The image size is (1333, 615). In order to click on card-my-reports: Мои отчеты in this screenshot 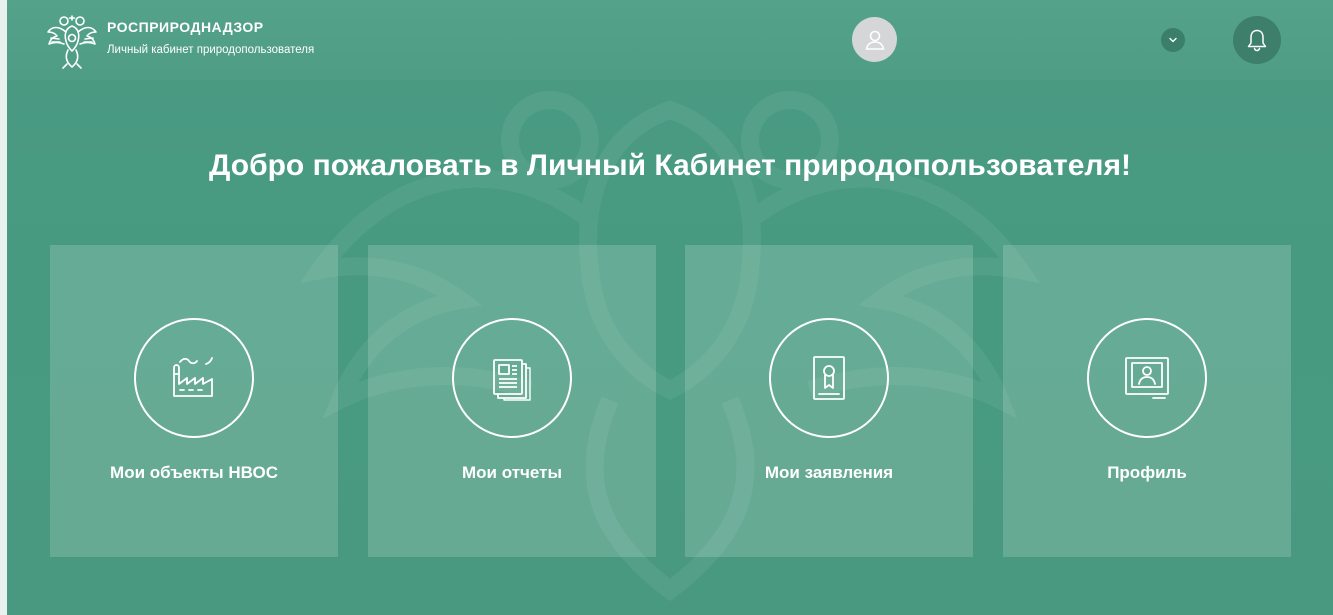, I will do `click(512, 401)`.